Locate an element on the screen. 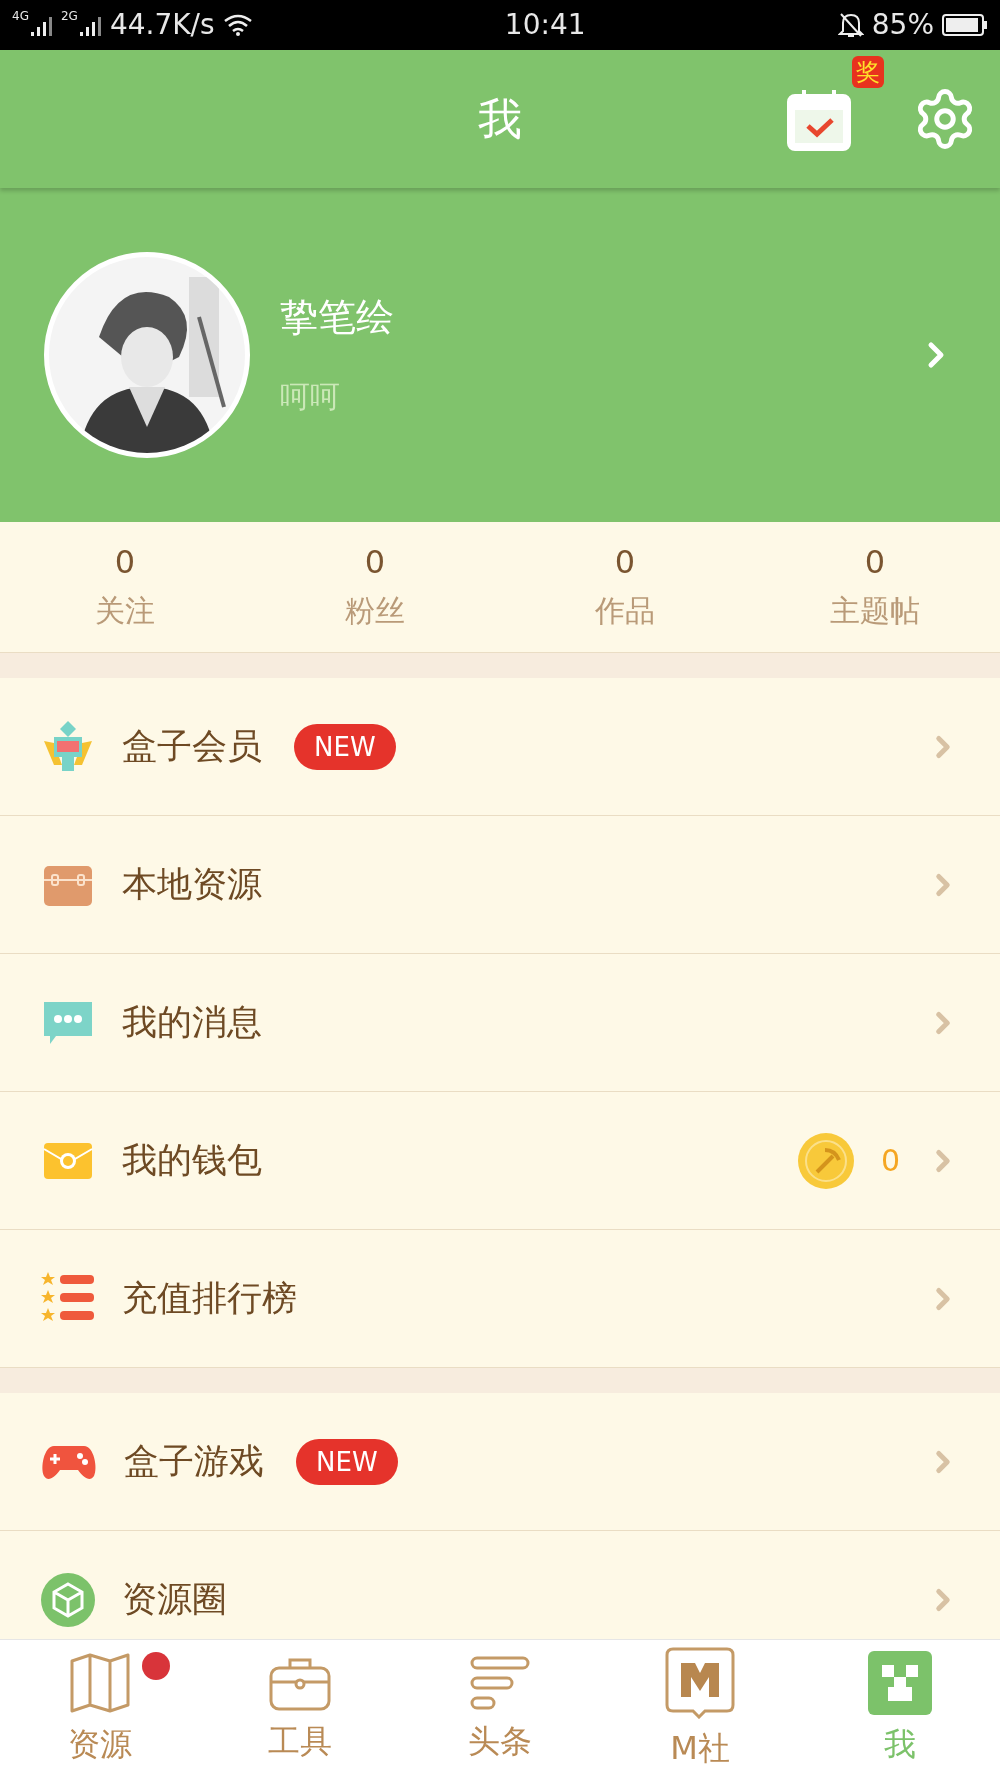  block-face-icon is located at coordinates (900, 1683).